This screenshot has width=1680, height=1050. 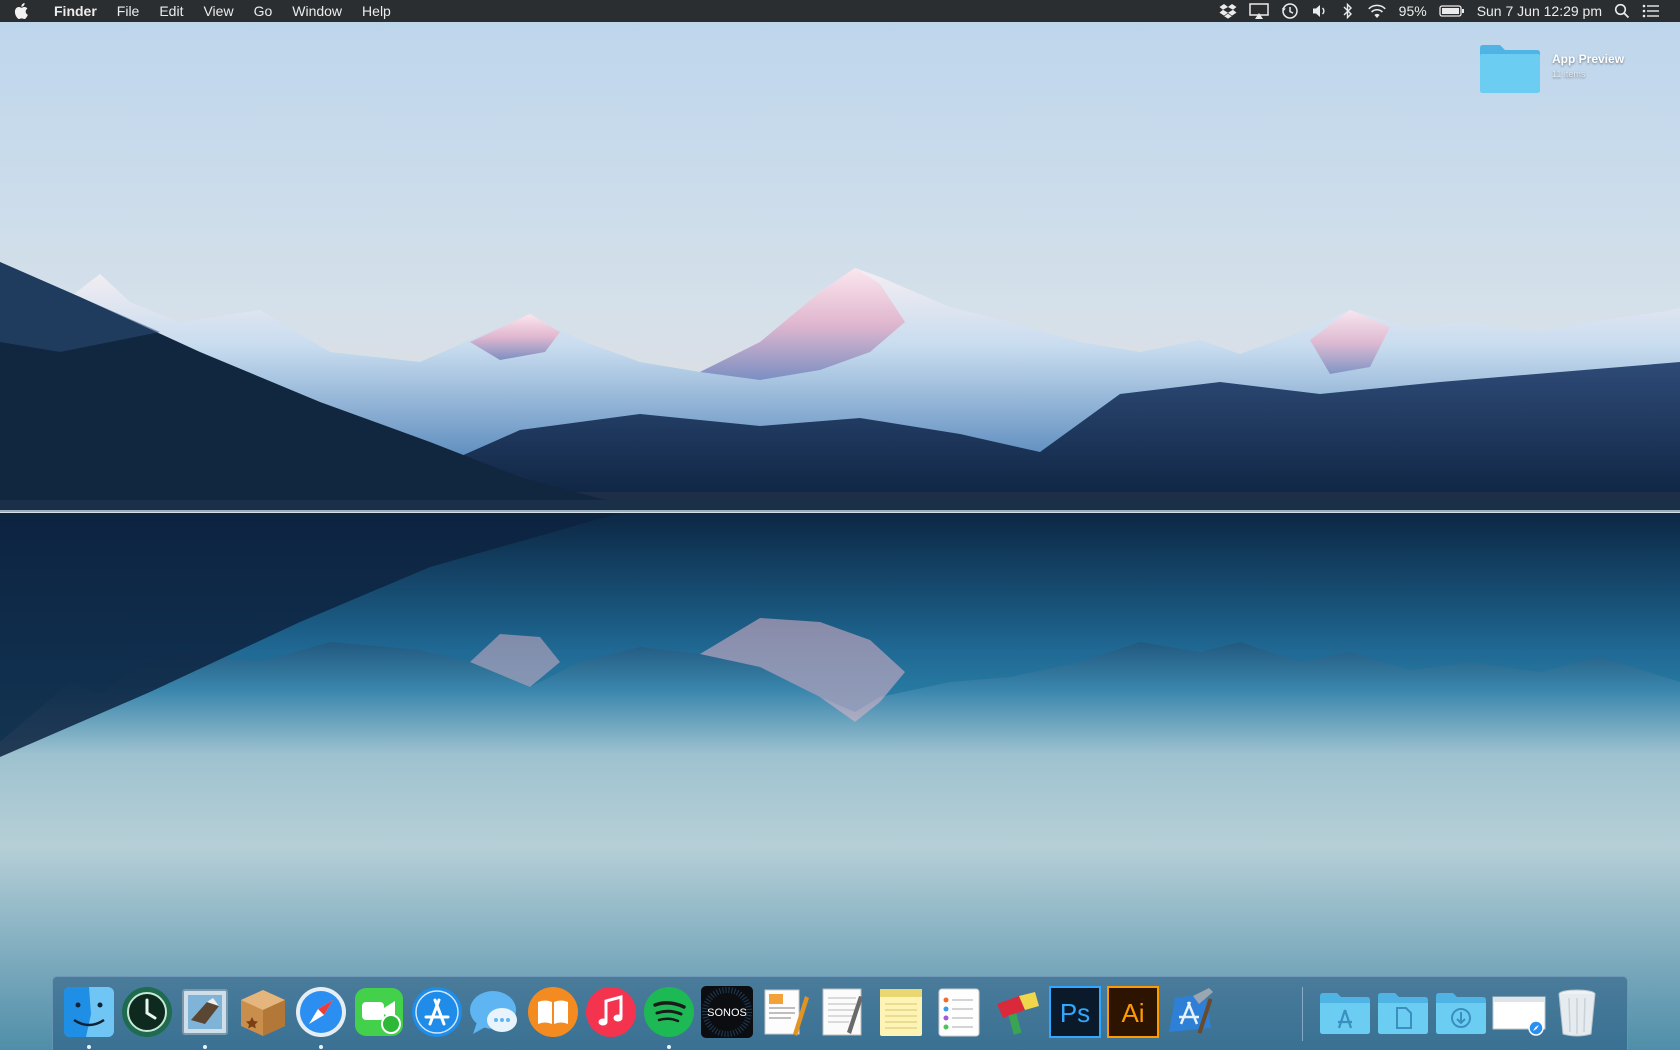 I want to click on bluetooth-icon, so click(x=1348, y=11).